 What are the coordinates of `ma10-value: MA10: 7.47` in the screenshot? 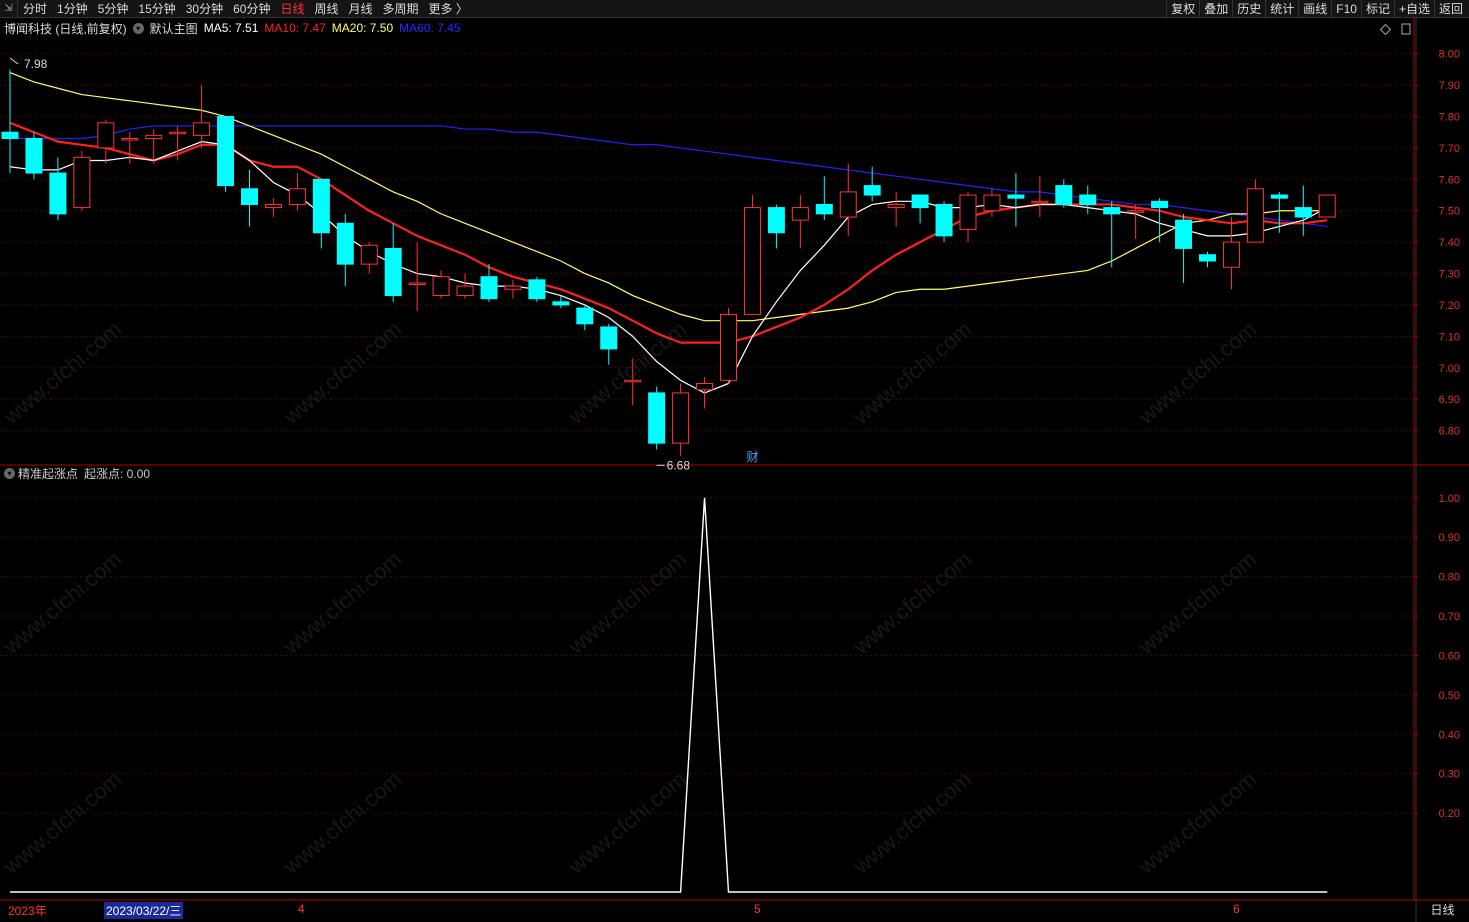 It's located at (295, 28).